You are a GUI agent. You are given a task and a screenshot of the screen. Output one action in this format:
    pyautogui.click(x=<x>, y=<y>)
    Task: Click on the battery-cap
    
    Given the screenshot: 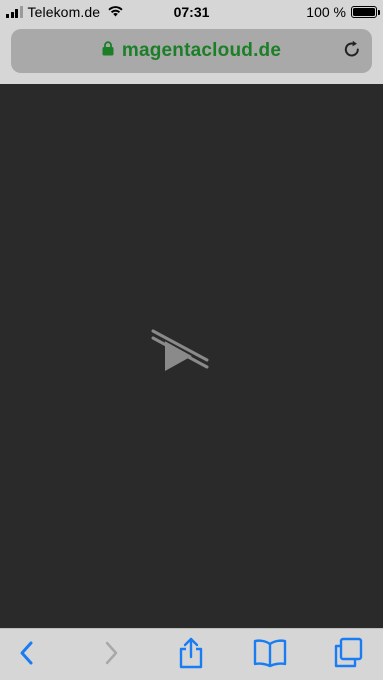 What is the action you would take?
    pyautogui.click(x=379, y=12)
    